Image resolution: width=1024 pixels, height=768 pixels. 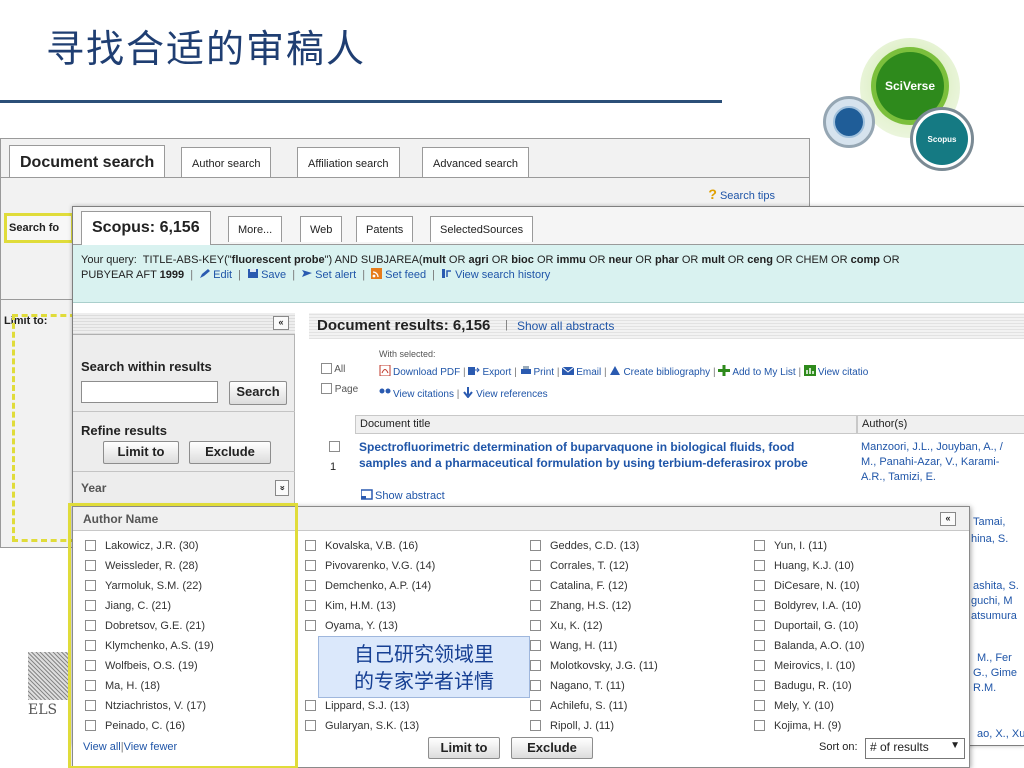 What do you see at coordinates (932, 462) in the screenshot?
I see `author-line: M., Panahi-Azar, V., Karami-` at bounding box center [932, 462].